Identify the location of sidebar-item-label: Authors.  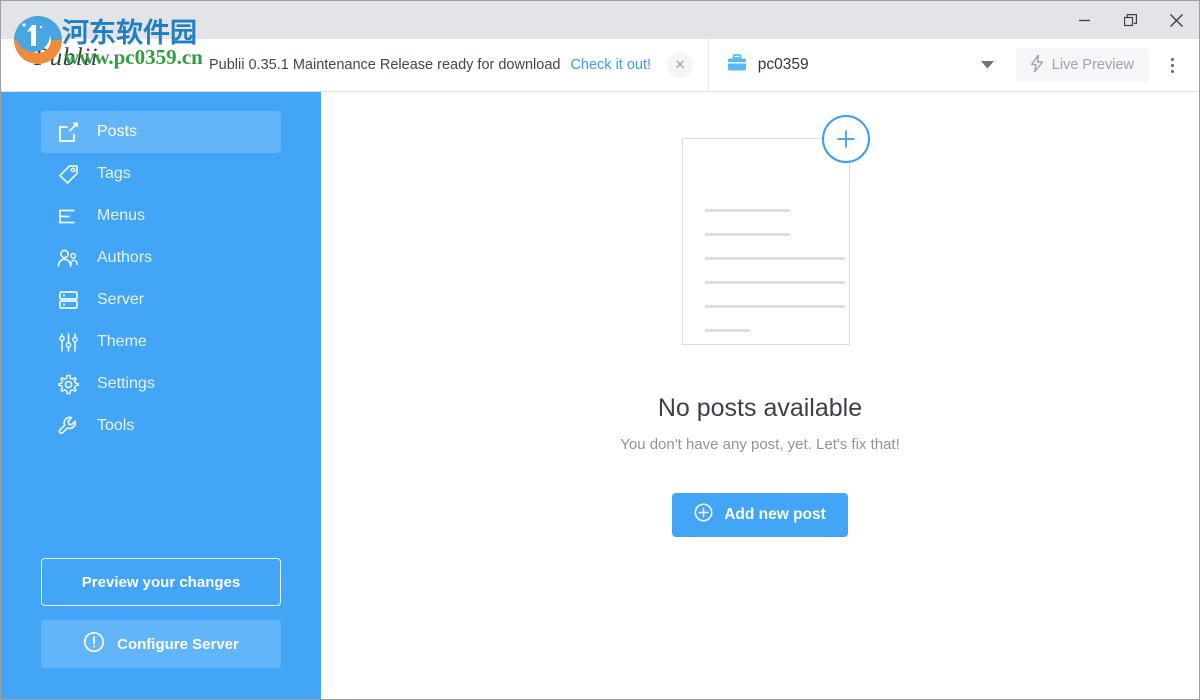
(125, 257).